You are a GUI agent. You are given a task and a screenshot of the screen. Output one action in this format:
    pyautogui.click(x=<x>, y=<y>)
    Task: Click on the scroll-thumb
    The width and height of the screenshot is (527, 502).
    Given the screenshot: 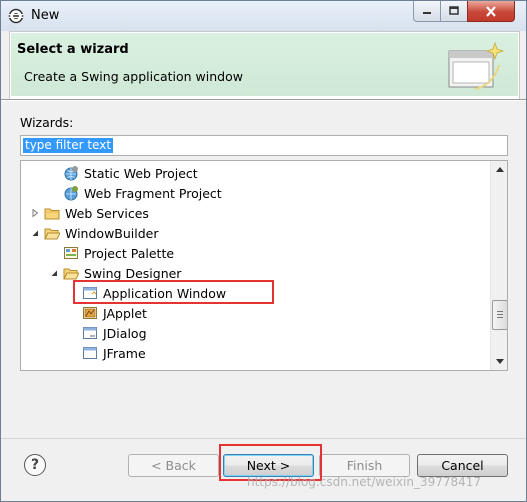 What is the action you would take?
    pyautogui.click(x=499, y=315)
    